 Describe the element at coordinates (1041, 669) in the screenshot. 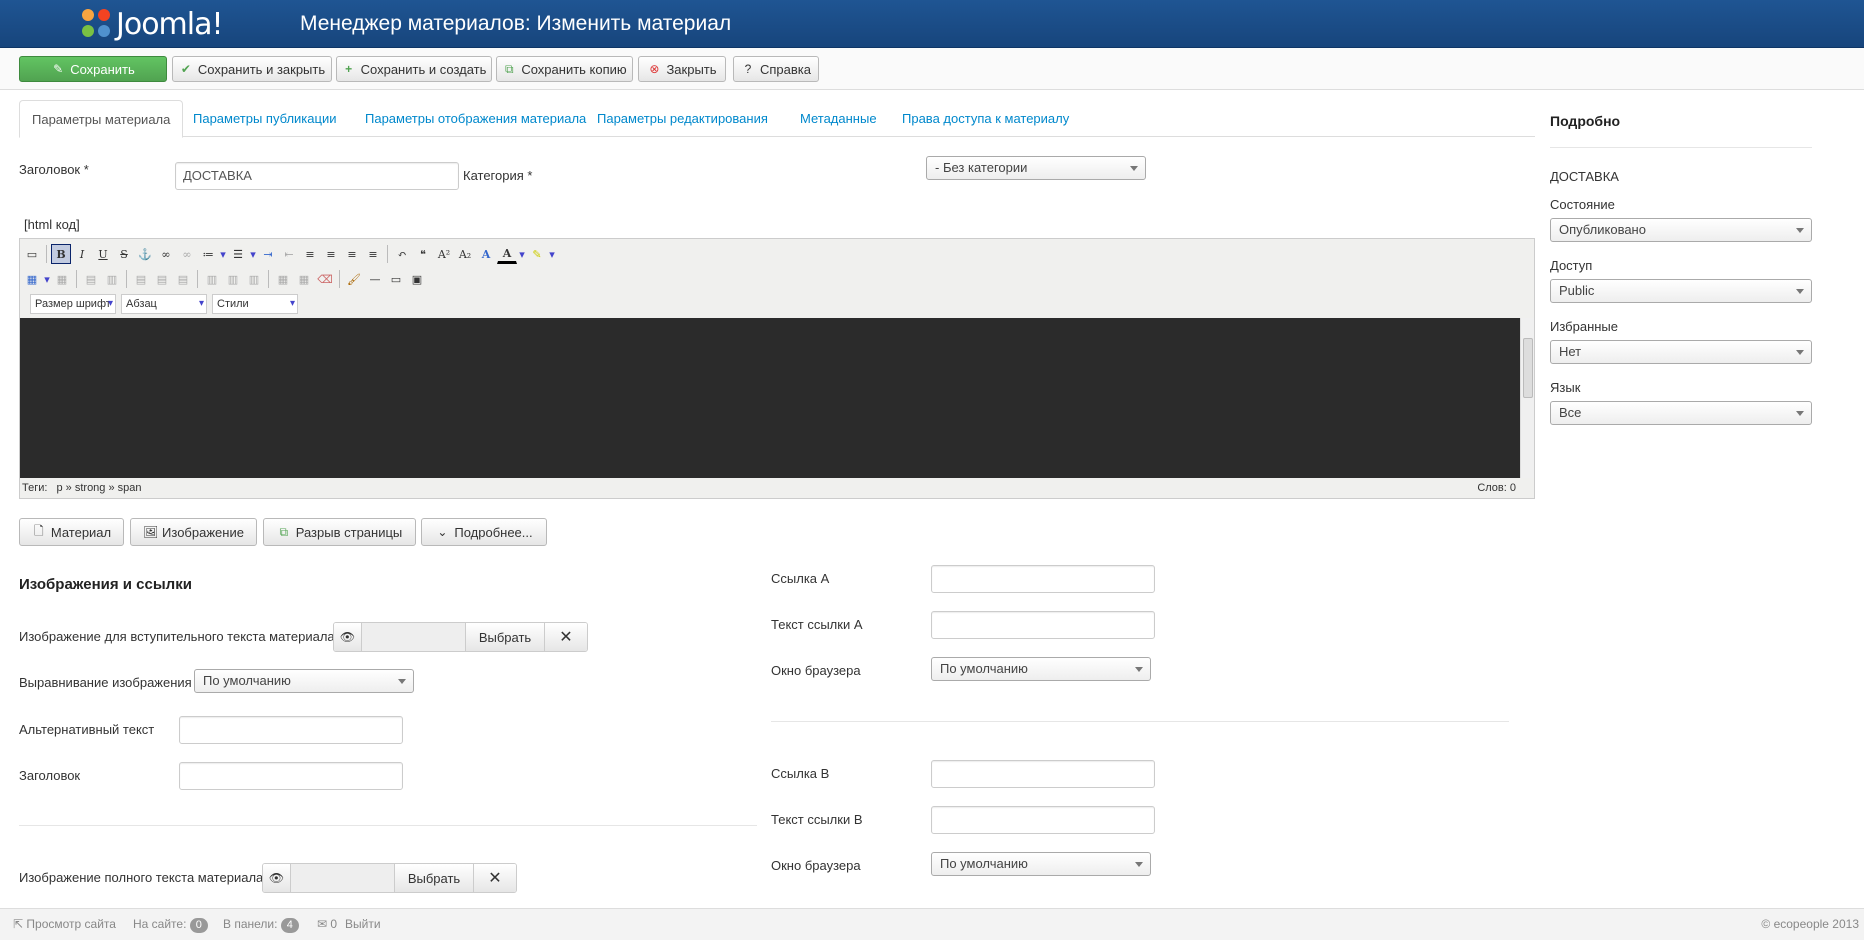

I see `window-a-select: По умолчанию` at that location.